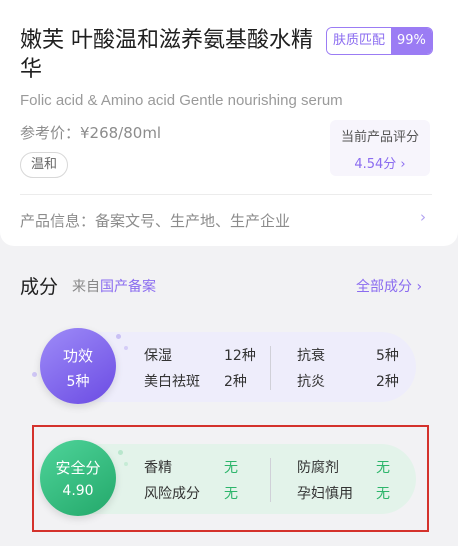  What do you see at coordinates (389, 286) in the screenshot?
I see `all-ingredients-link: 全部成分 ›` at bounding box center [389, 286].